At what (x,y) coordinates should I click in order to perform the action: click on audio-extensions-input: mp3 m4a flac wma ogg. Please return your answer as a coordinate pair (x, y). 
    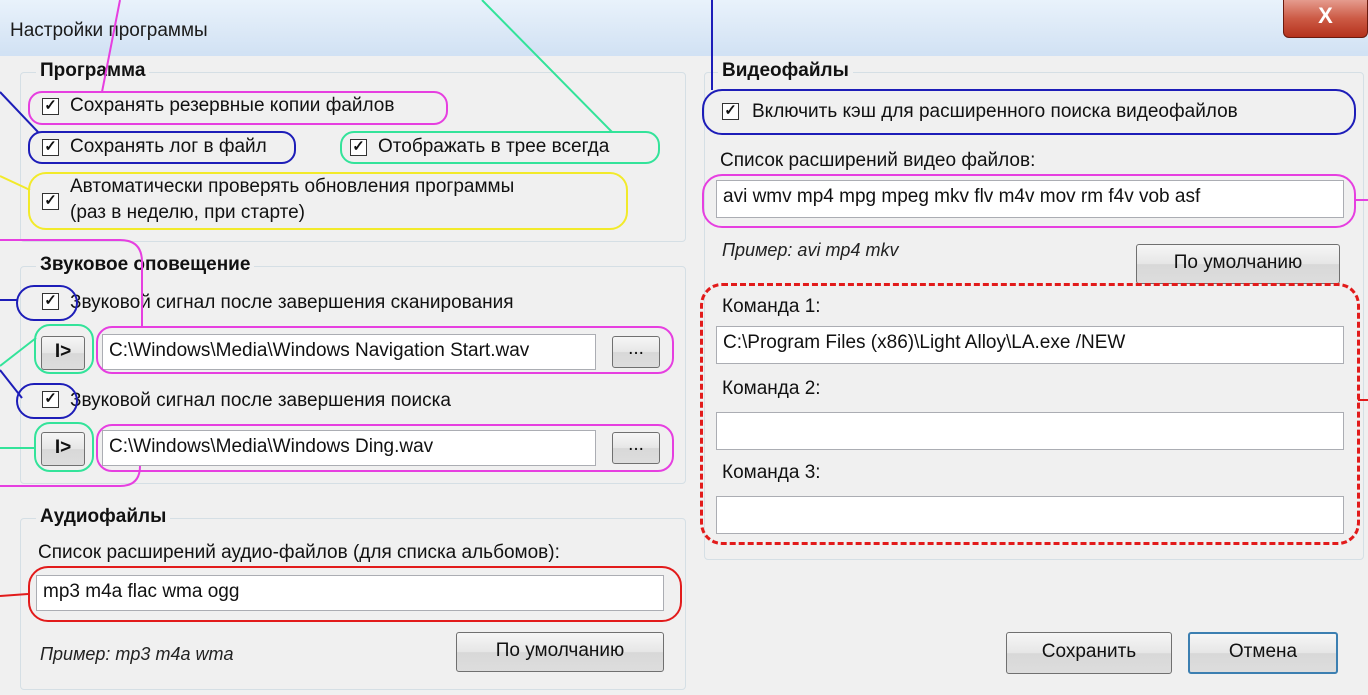
    Looking at the image, I should click on (350, 593).